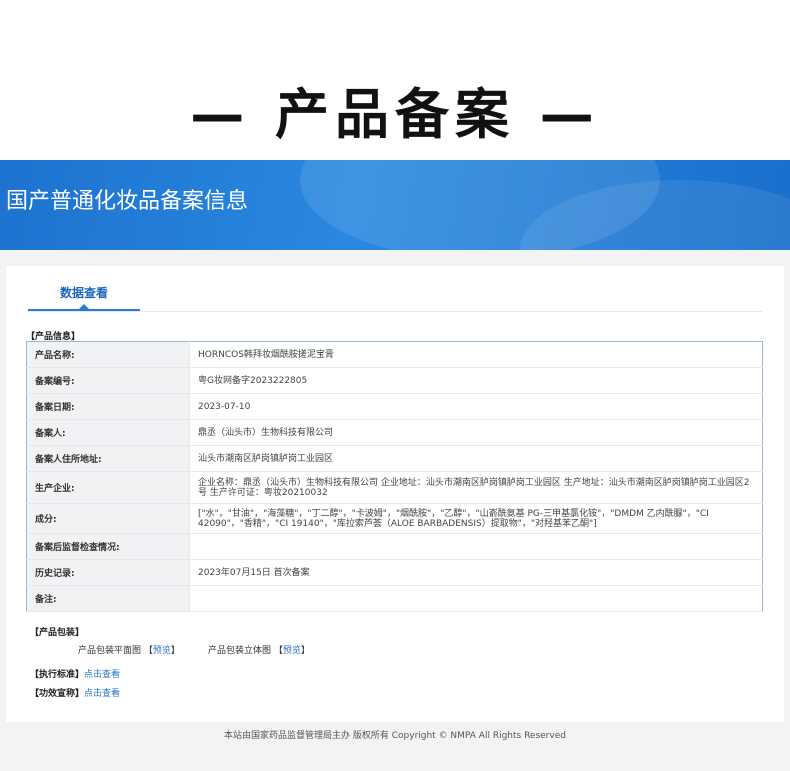 This screenshot has width=790, height=771. I want to click on row-key: 成分:, so click(108, 518).